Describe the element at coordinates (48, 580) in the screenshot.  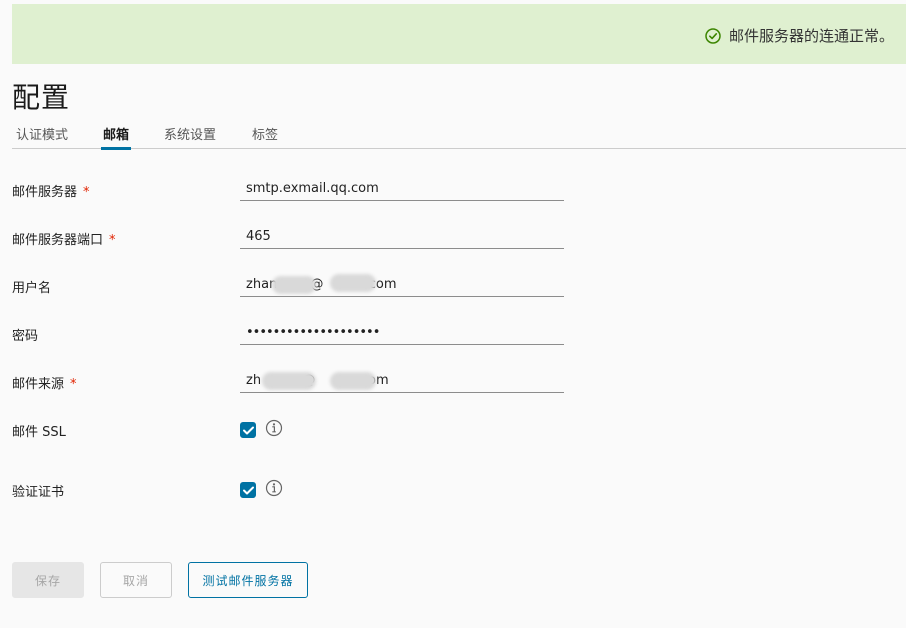
I see `save-button: 保存` at that location.